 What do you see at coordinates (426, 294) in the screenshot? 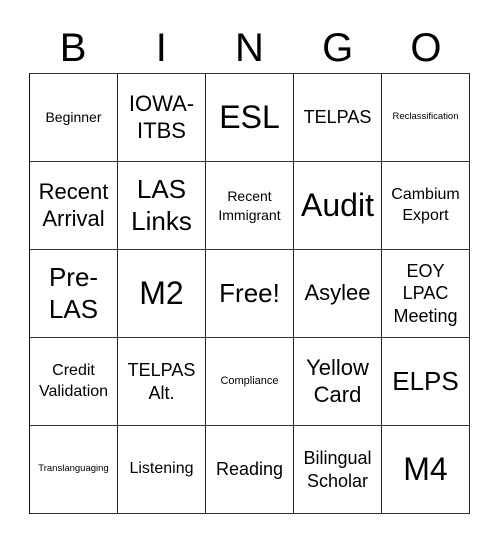
I see `bingo-cell: EOY LPAC Meeting` at bounding box center [426, 294].